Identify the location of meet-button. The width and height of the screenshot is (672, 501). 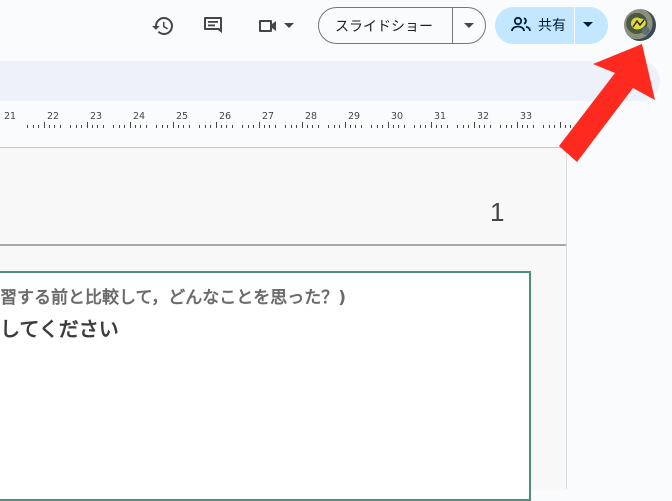
(275, 26).